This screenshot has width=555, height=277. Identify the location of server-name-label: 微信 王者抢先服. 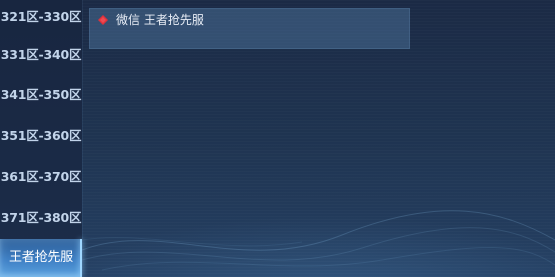
(160, 20).